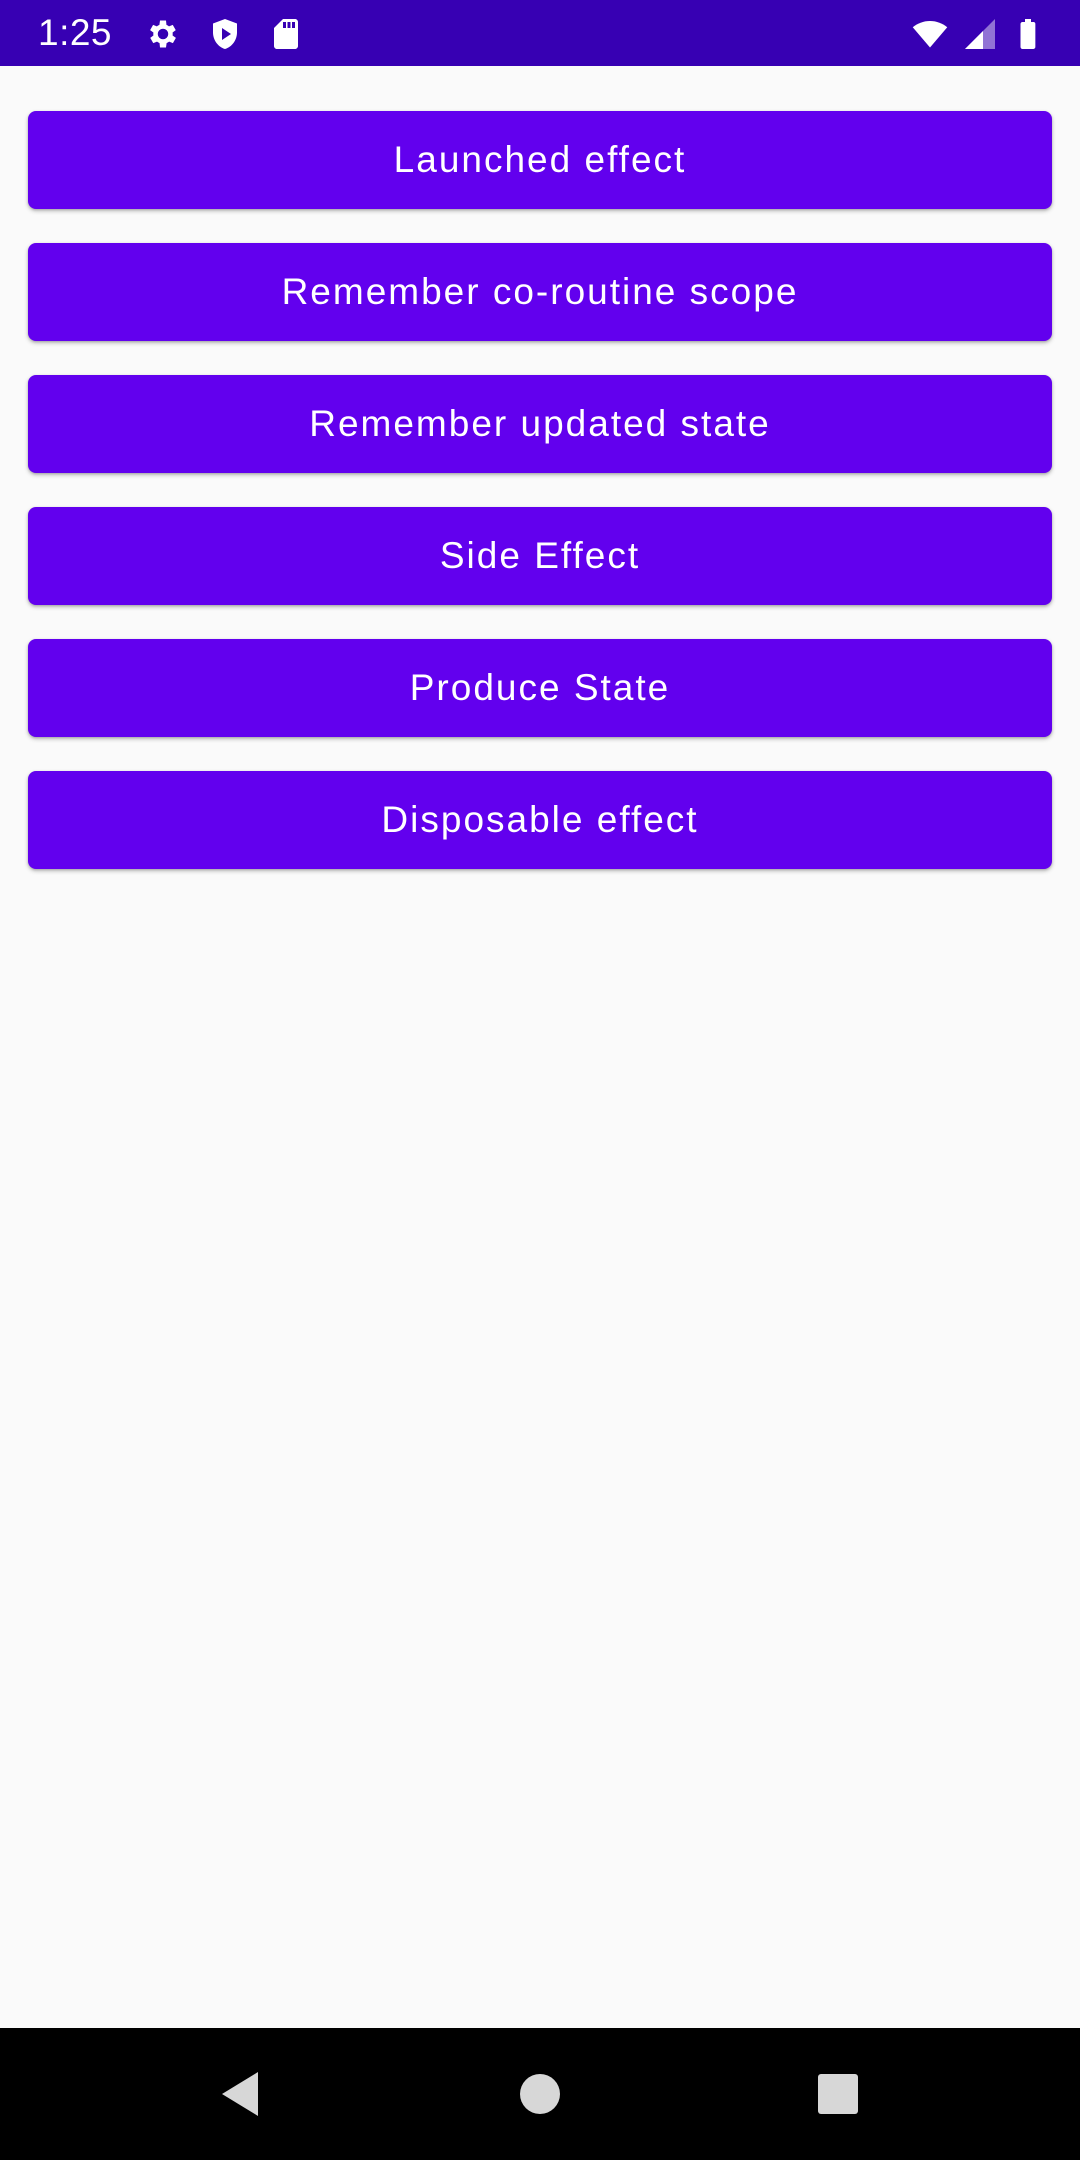 Image resolution: width=1080 pixels, height=2160 pixels. What do you see at coordinates (838, 2094) in the screenshot?
I see `recents-icon` at bounding box center [838, 2094].